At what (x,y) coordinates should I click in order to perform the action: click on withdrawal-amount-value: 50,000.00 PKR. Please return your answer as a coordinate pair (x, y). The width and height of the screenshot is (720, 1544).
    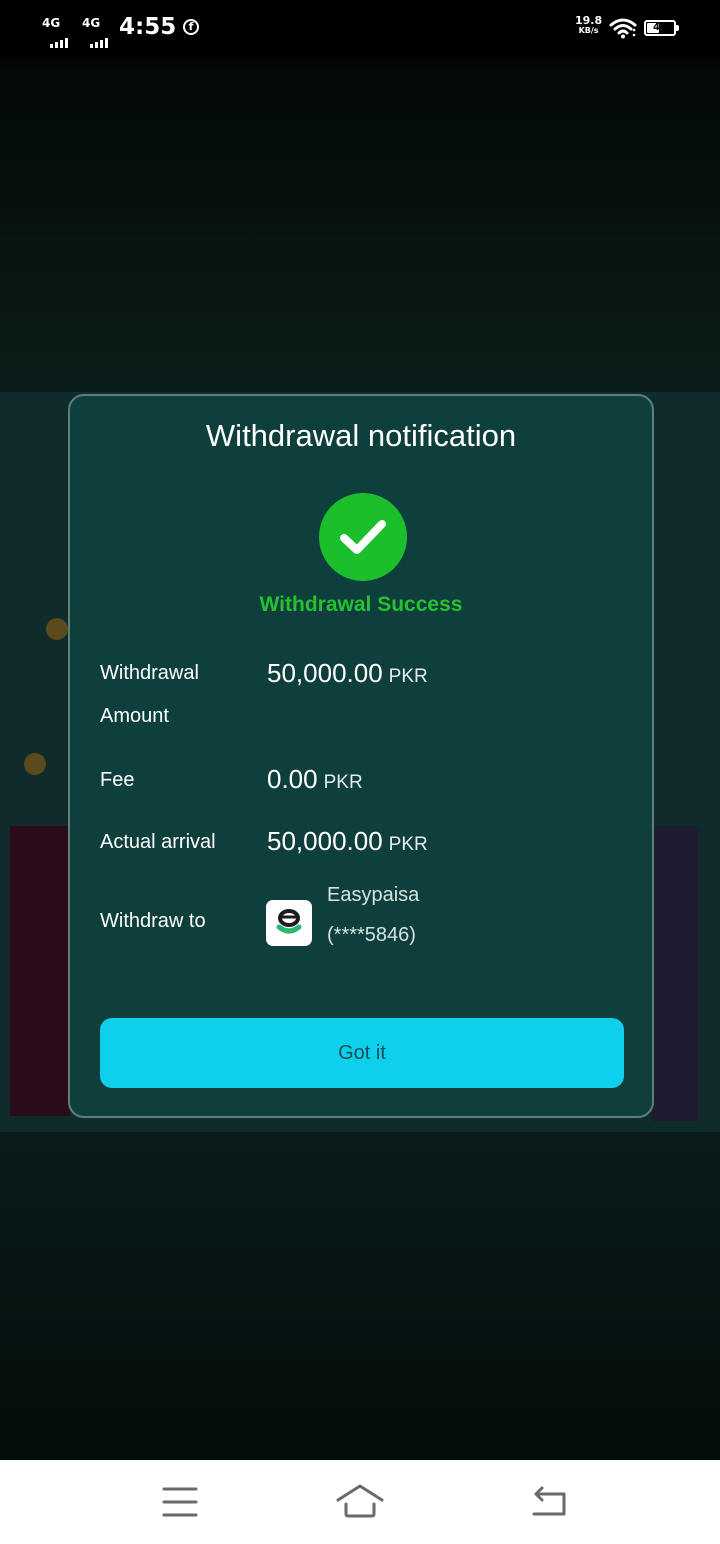
    Looking at the image, I should click on (347, 673).